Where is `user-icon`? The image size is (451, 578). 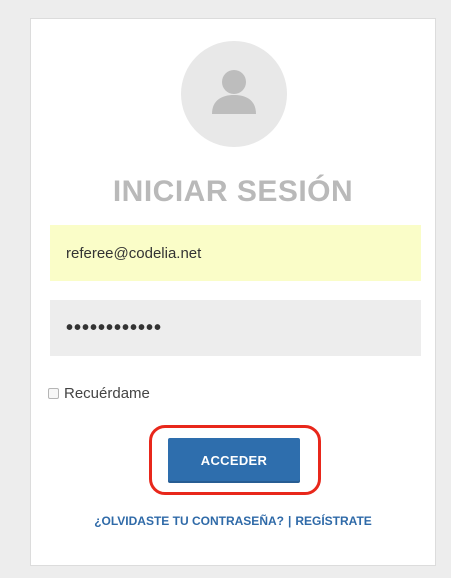 user-icon is located at coordinates (234, 92).